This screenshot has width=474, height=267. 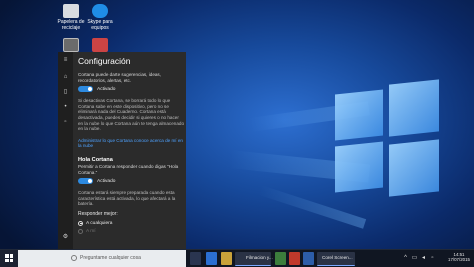 I want to click on system-clock: 14:51 17/07/2015, so click(x=459, y=257).